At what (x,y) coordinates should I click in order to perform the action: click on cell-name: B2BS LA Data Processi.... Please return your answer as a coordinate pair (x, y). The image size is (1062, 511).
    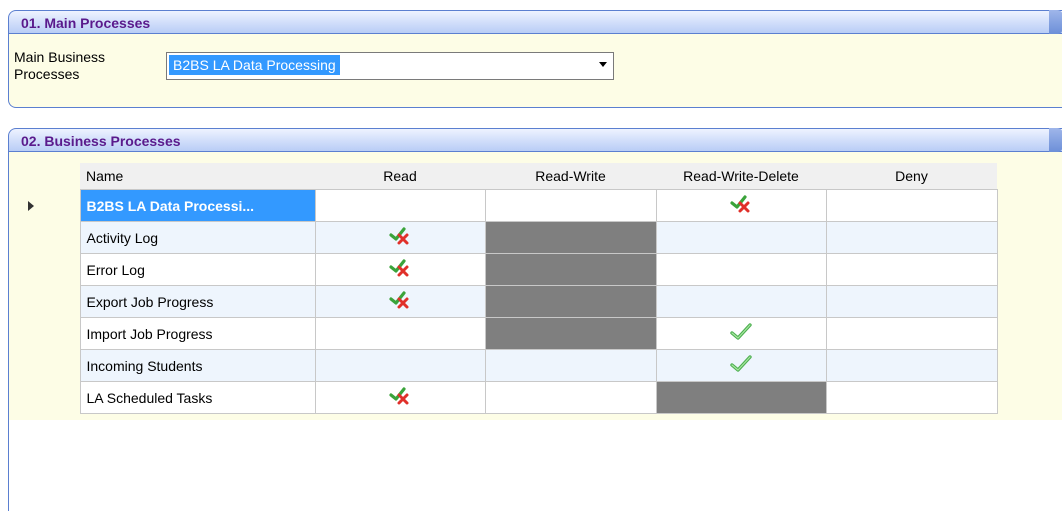
    Looking at the image, I should click on (197, 205).